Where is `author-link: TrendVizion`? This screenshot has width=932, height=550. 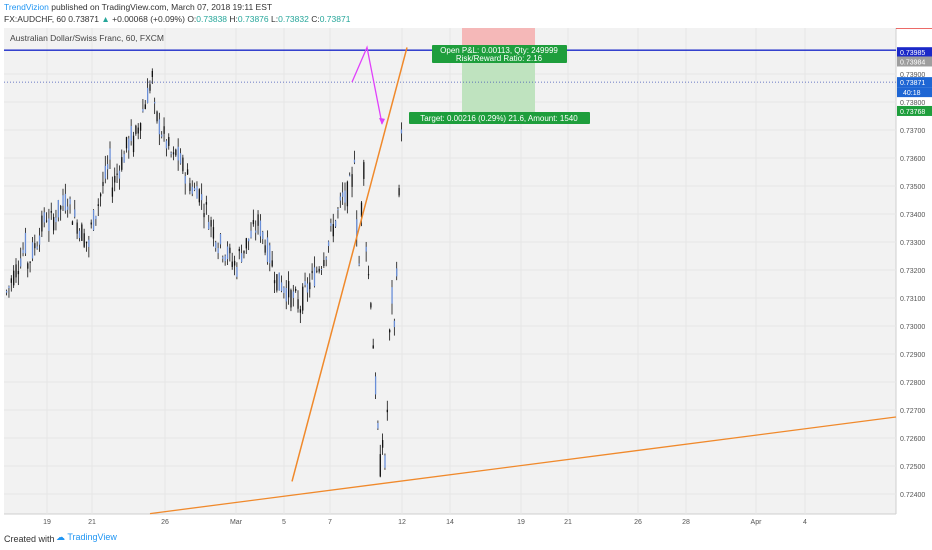 author-link: TrendVizion is located at coordinates (26, 7).